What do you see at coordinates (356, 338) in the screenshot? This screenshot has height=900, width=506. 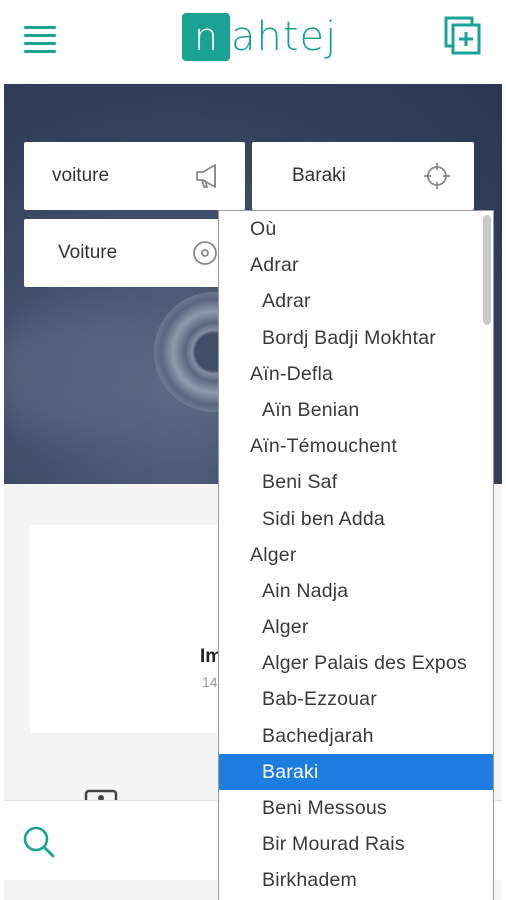 I see `dropdown-option: Bordj Badji Mokhtar` at bounding box center [356, 338].